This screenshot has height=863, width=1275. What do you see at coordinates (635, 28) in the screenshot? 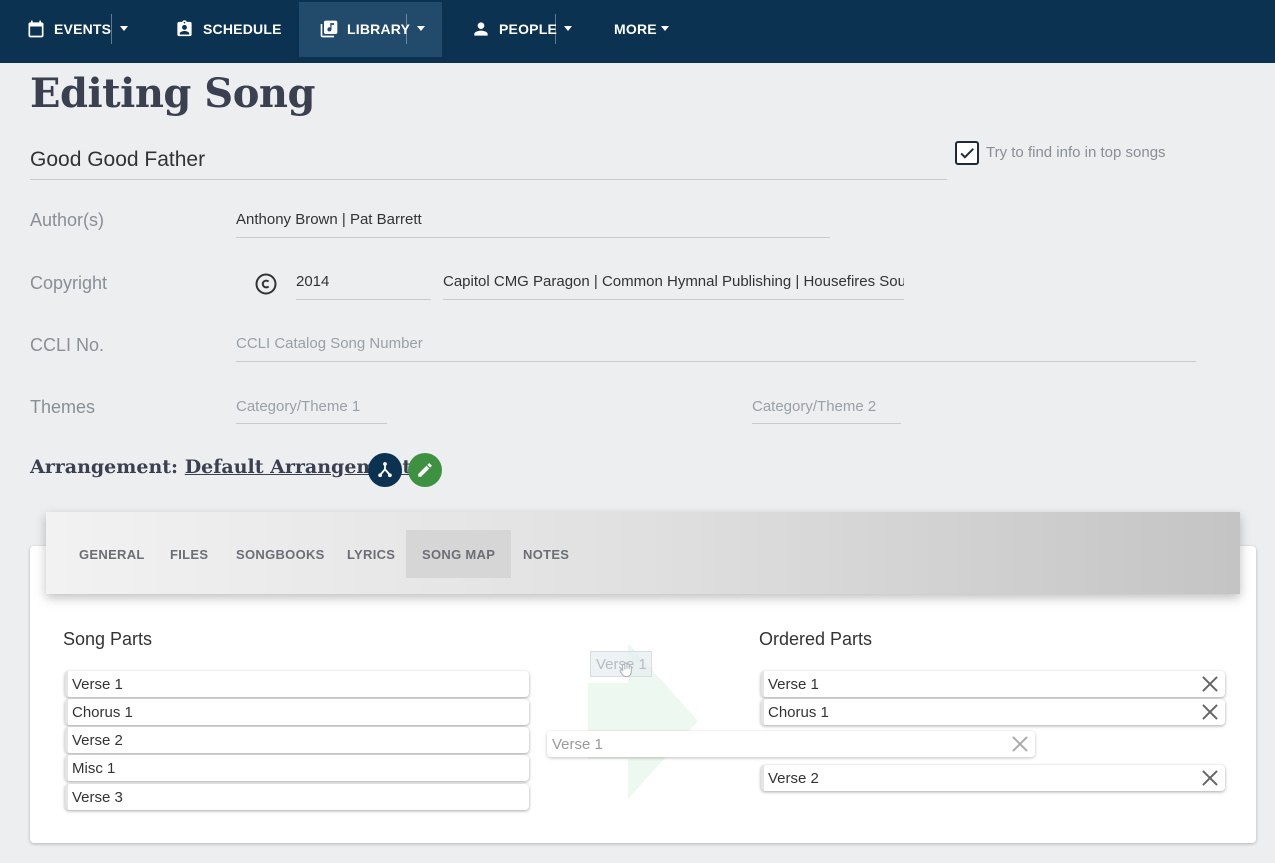
I see `nav-more-label: MORE` at bounding box center [635, 28].